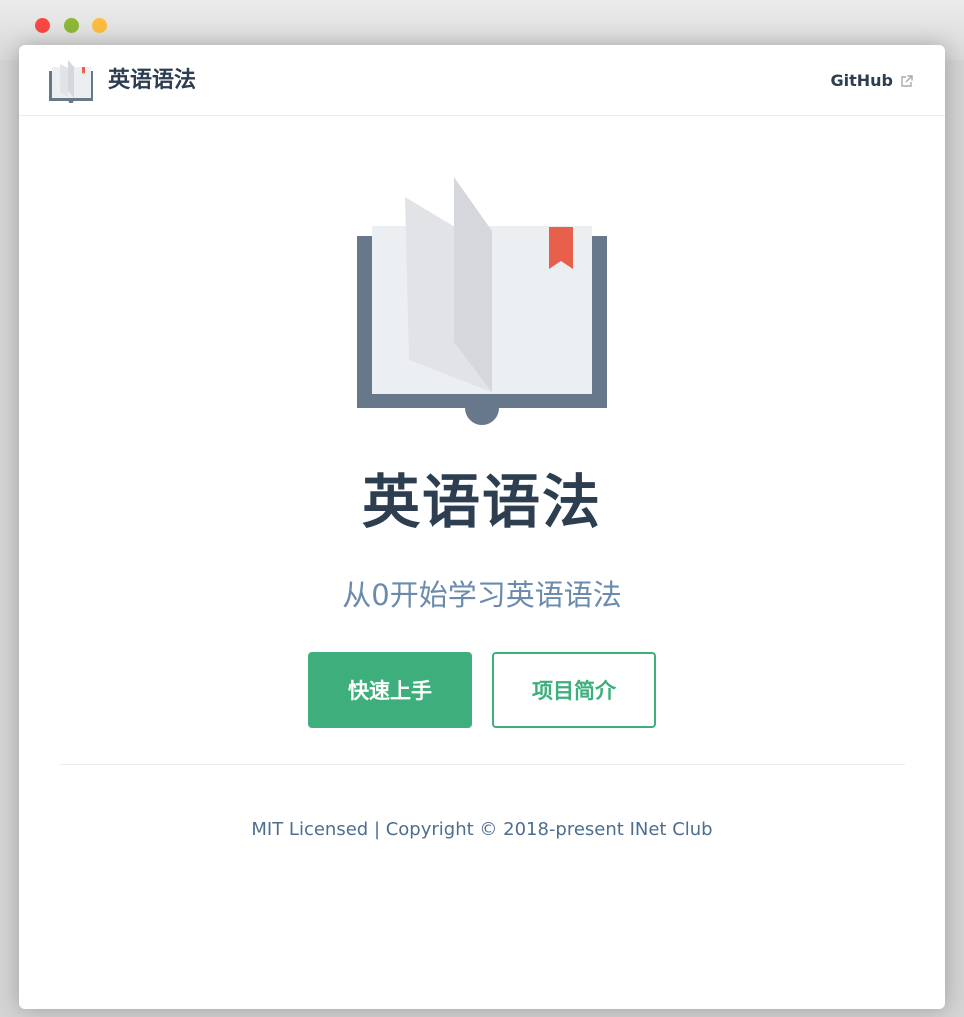 The image size is (964, 1017). I want to click on maximize-window-button, so click(99, 25).